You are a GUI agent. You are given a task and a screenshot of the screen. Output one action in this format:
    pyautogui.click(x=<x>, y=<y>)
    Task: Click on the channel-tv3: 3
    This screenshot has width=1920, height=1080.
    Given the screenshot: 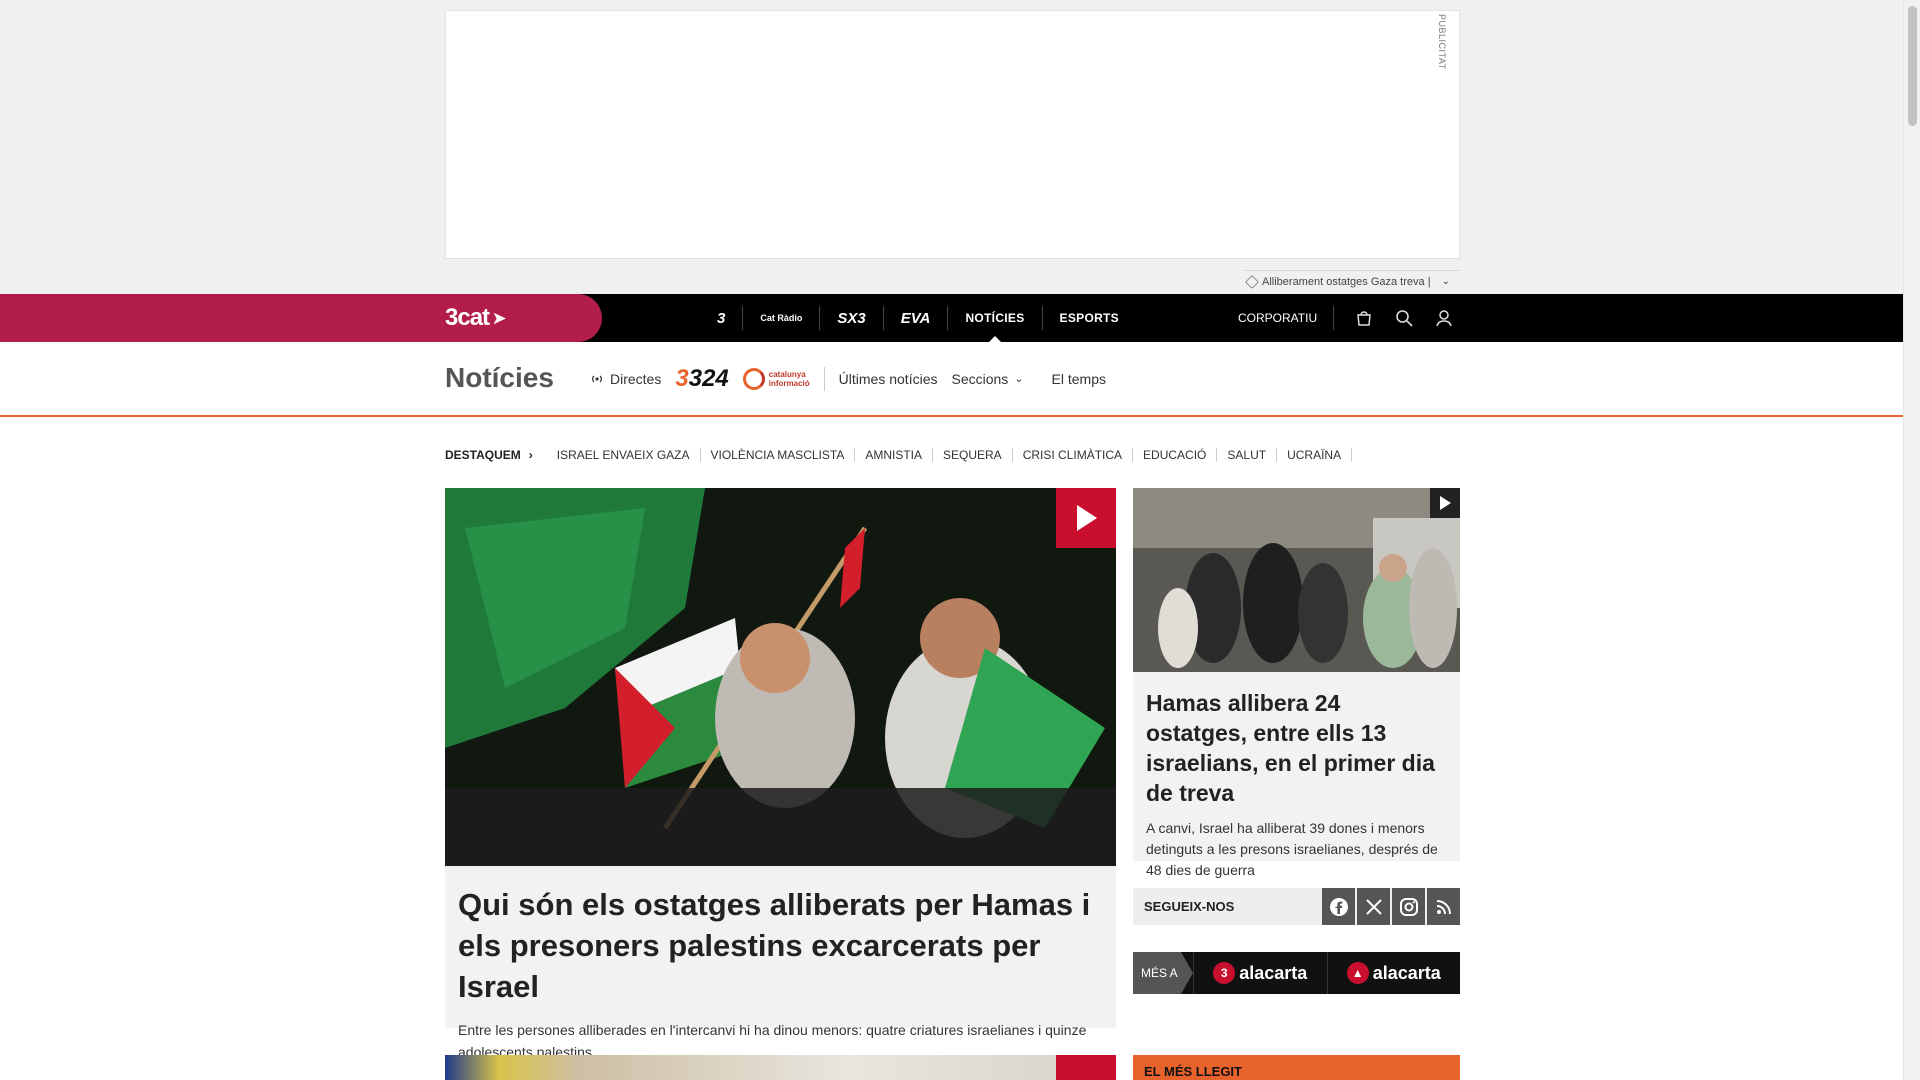 What is the action you would take?
    pyautogui.click(x=722, y=318)
    